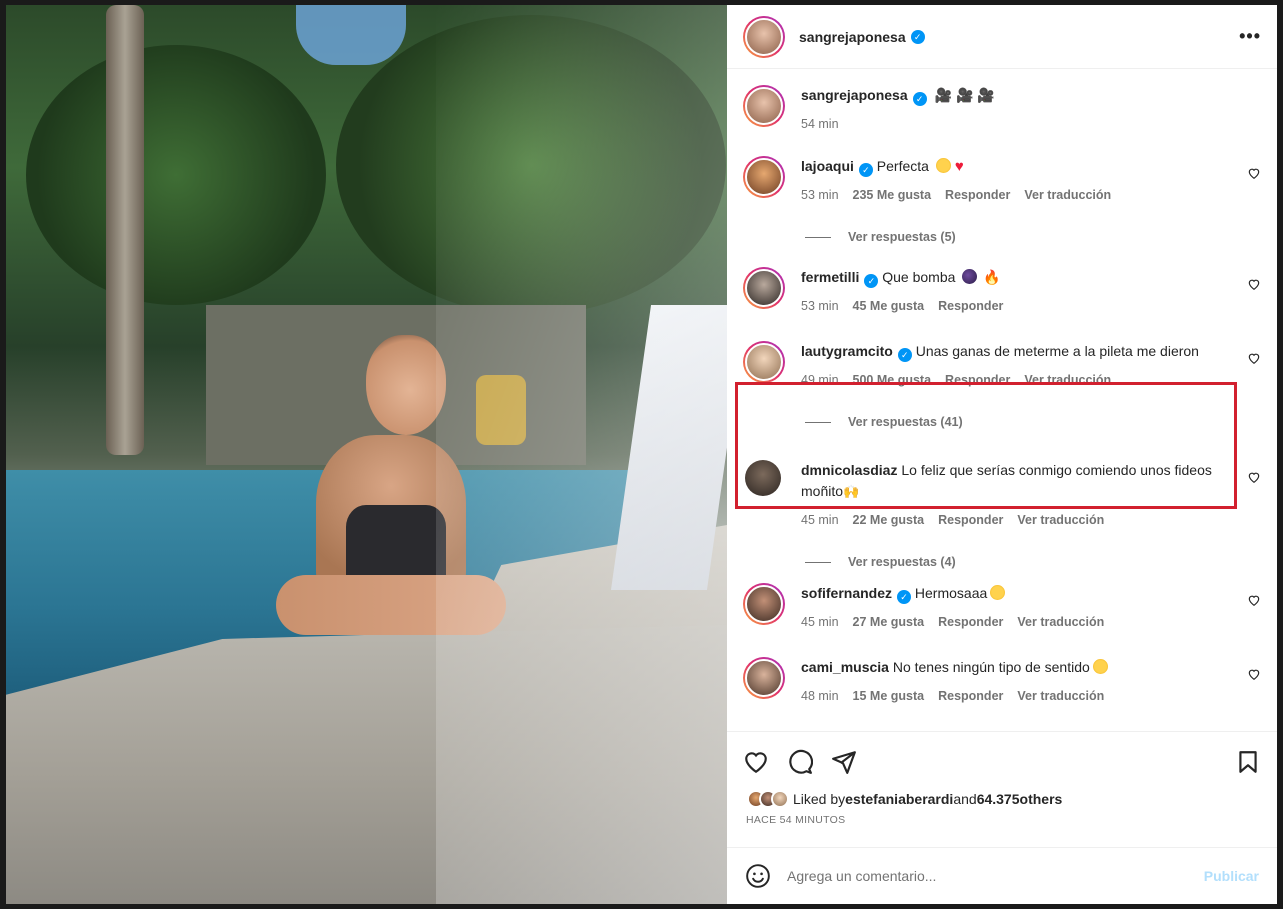 Image resolution: width=1283 pixels, height=909 pixels. Describe the element at coordinates (796, 820) in the screenshot. I see `post-time-ago: HACE 54 MINUTOS` at that location.